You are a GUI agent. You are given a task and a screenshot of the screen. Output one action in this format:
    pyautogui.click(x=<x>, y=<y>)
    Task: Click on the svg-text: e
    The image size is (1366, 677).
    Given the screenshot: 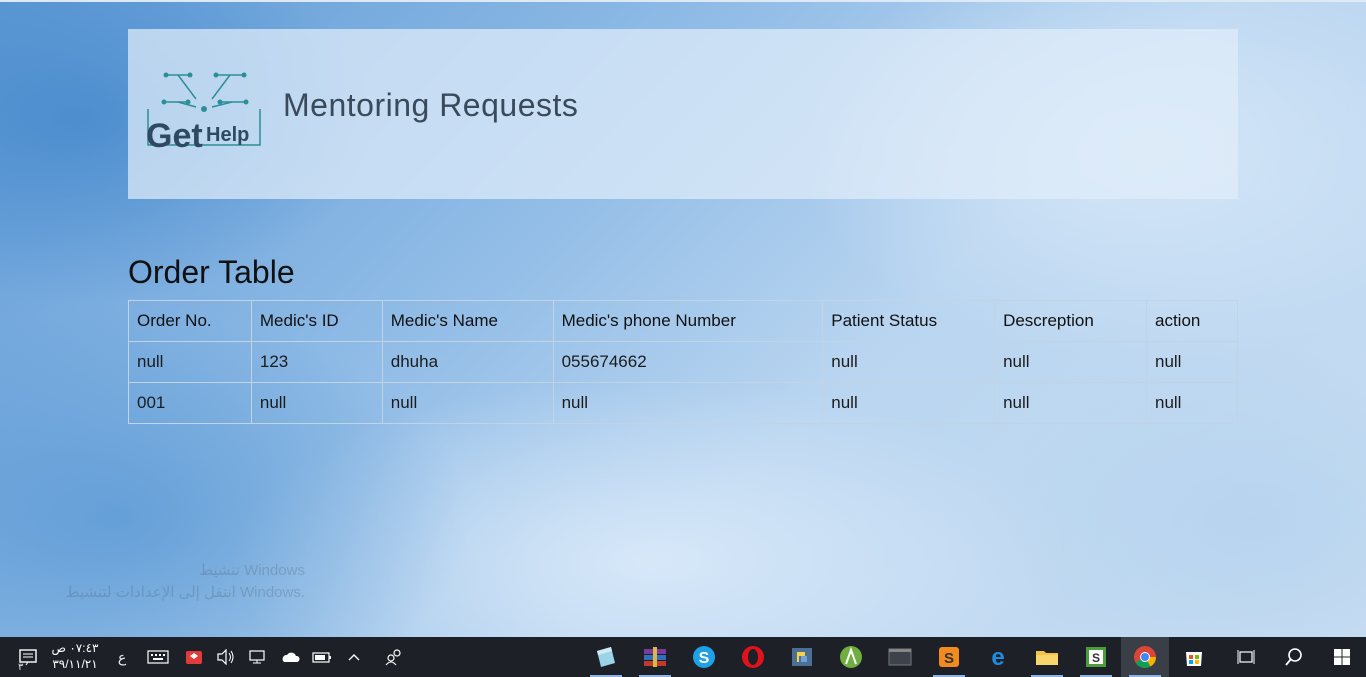 What is the action you would take?
    pyautogui.click(x=997, y=657)
    